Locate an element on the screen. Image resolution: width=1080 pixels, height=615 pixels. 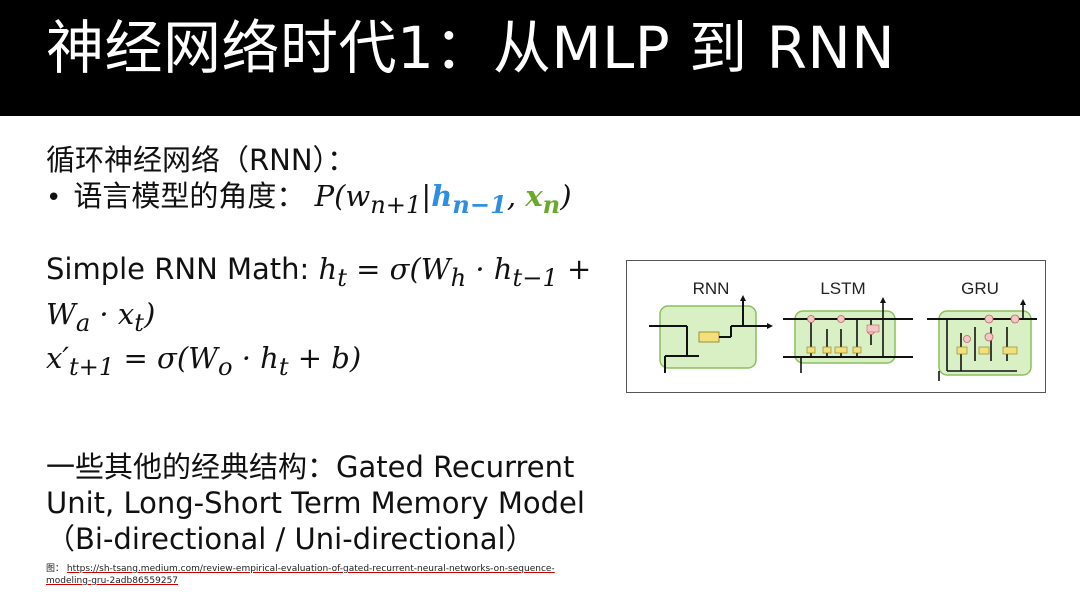
eq1-h: h is located at coordinates (328, 268).